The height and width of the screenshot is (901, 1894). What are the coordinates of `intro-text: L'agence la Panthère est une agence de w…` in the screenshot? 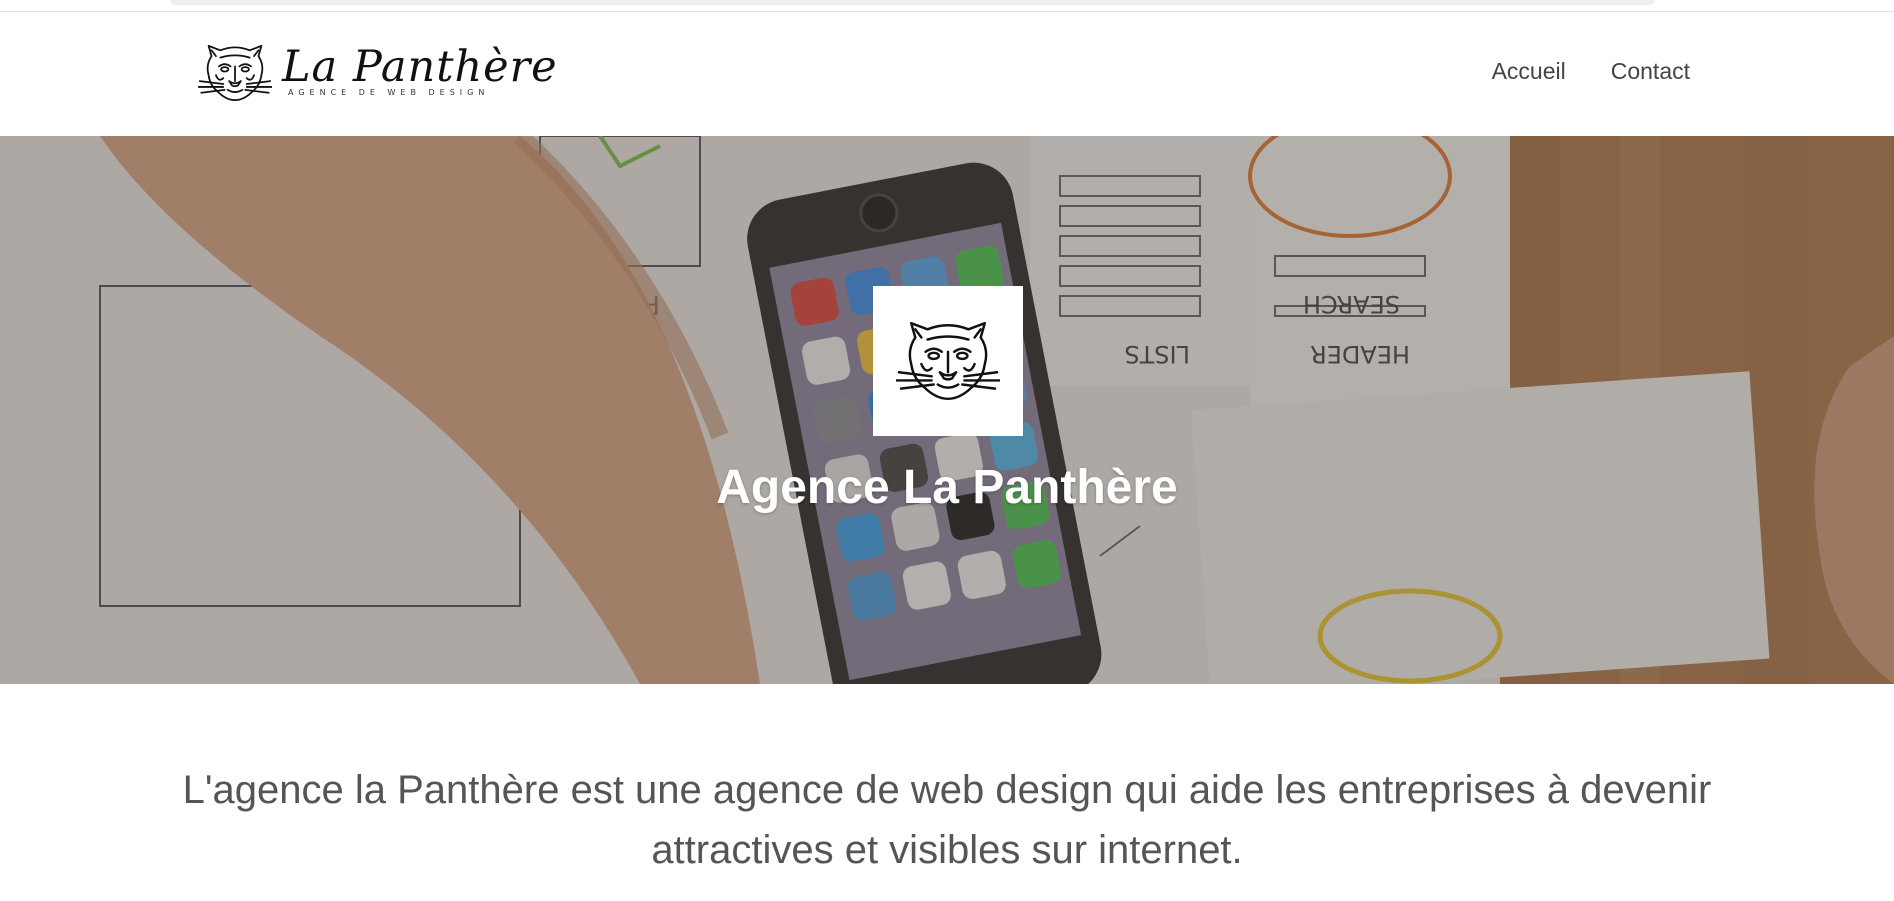 It's located at (947, 820).